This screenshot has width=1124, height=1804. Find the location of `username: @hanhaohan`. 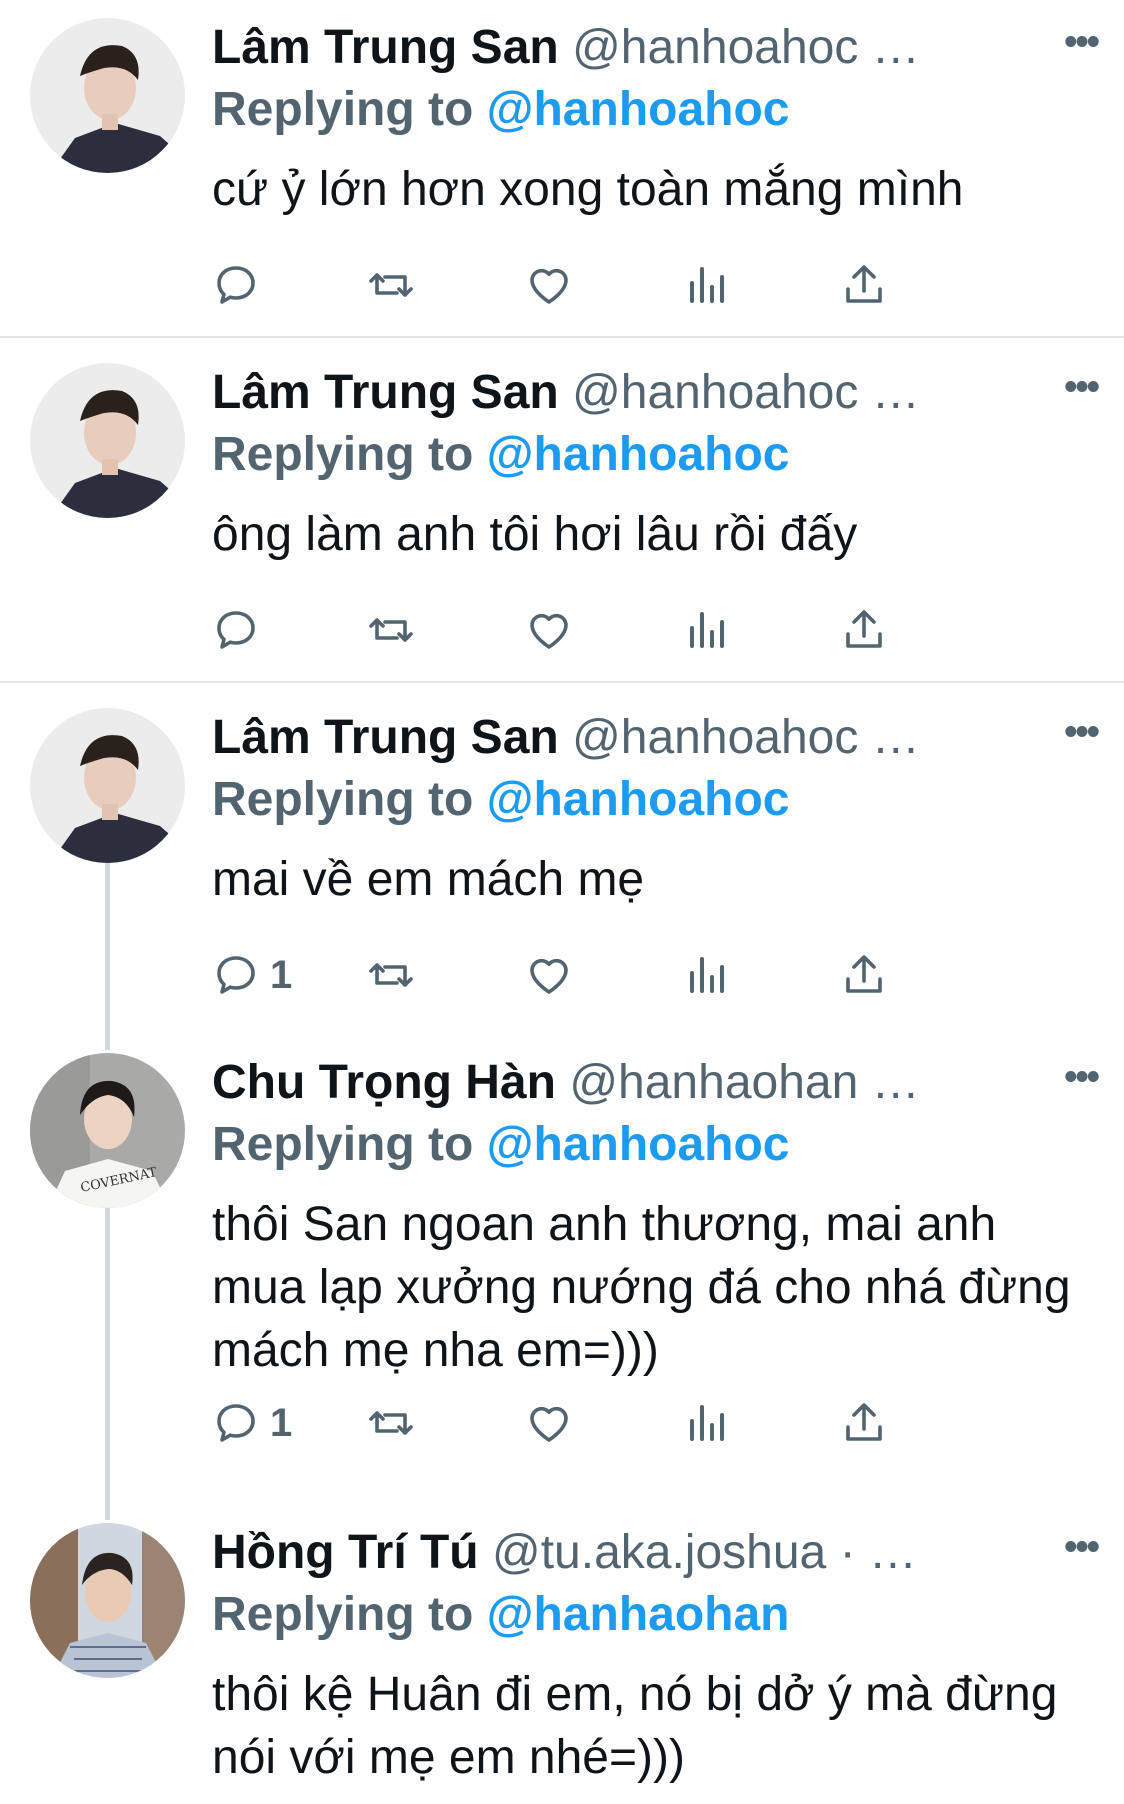

username: @hanhaohan is located at coordinates (713, 1082).